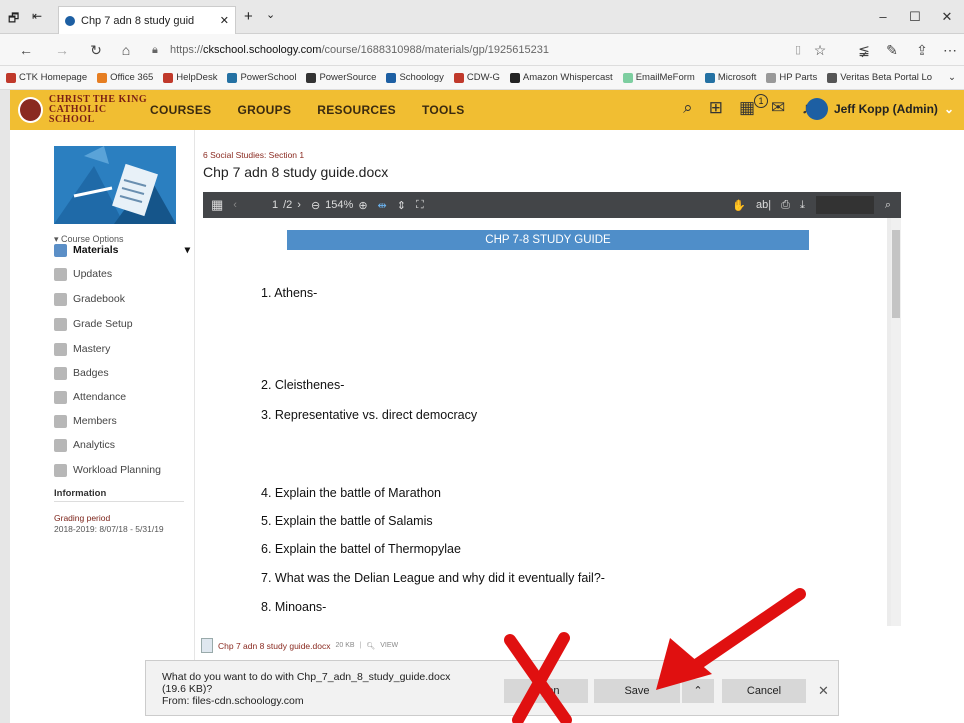 The height and width of the screenshot is (723, 964). I want to click on favorite-item: Schoology, so click(415, 77).